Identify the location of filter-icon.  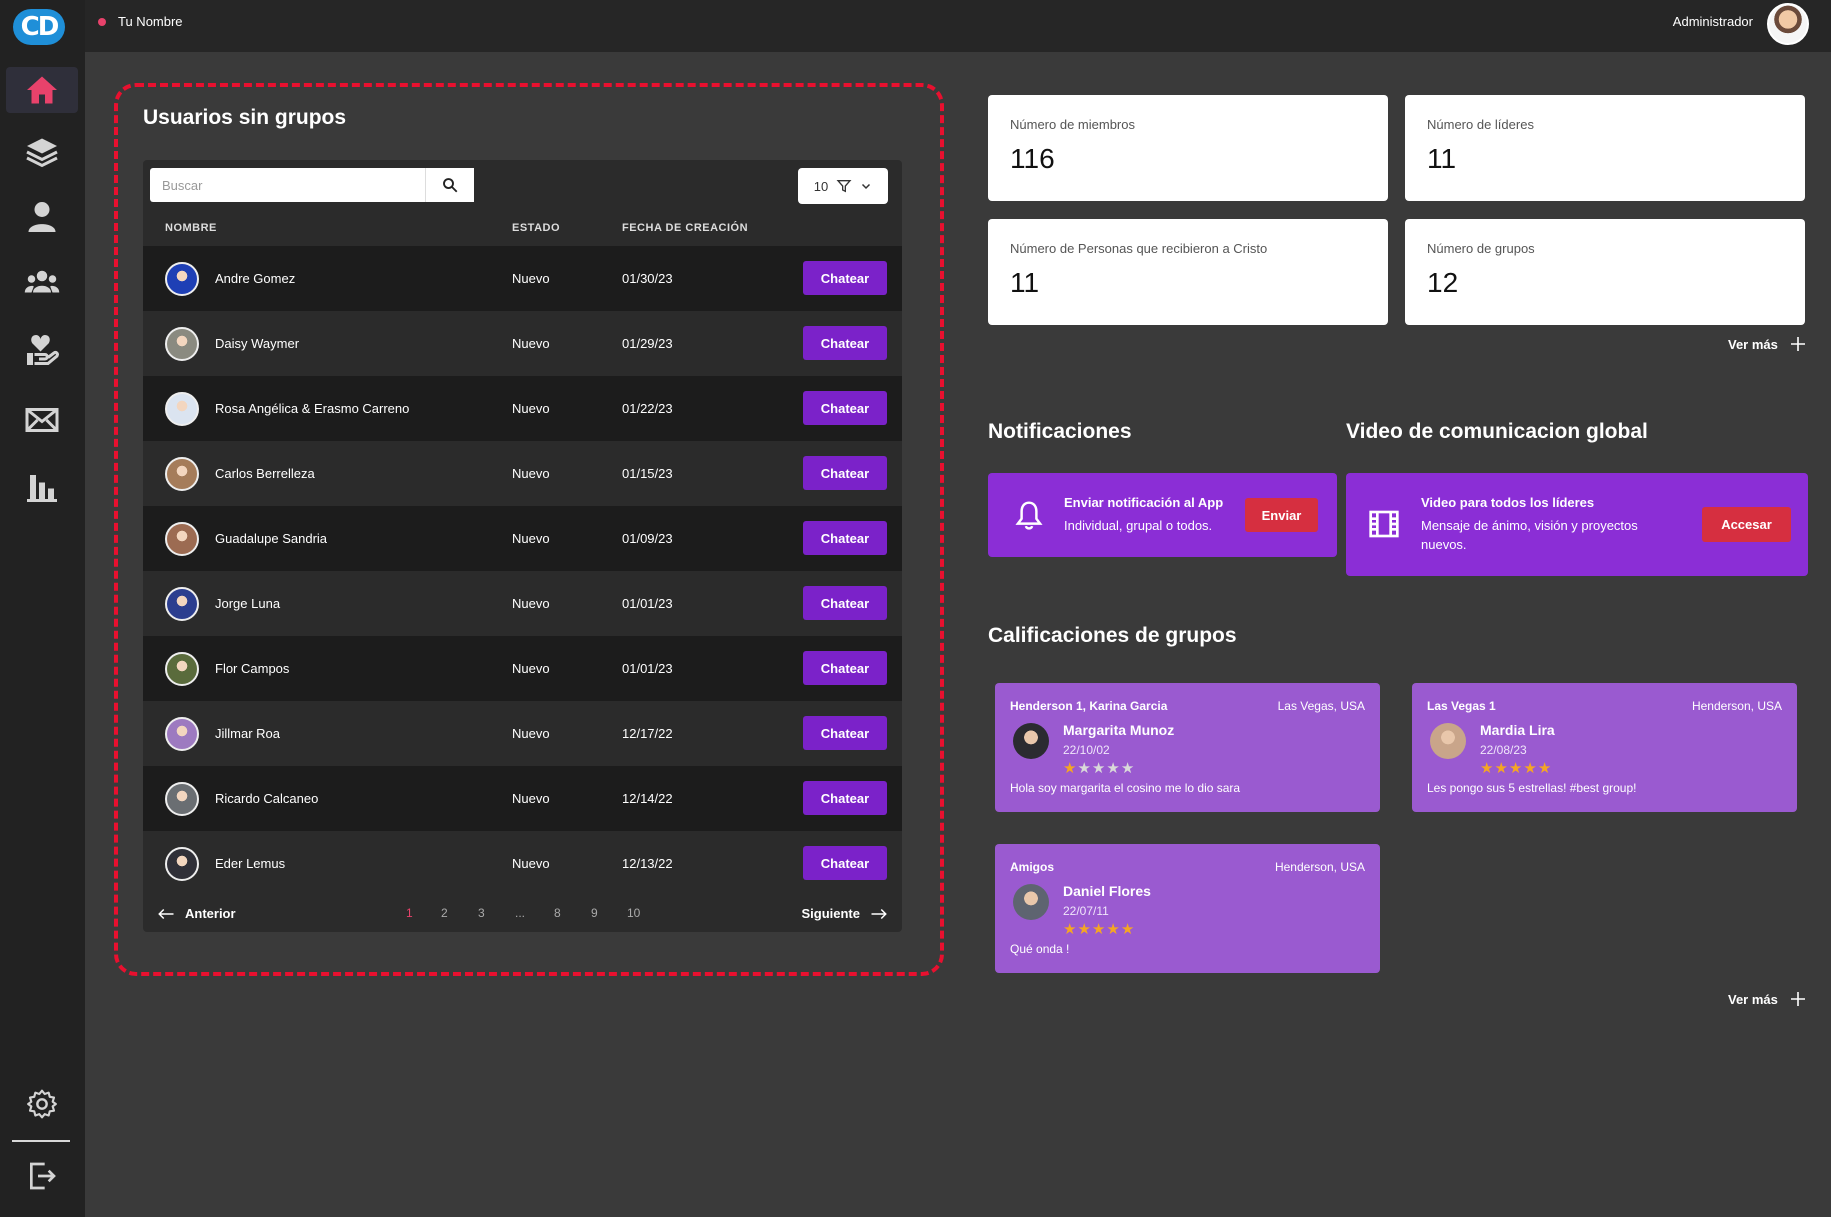
(844, 186).